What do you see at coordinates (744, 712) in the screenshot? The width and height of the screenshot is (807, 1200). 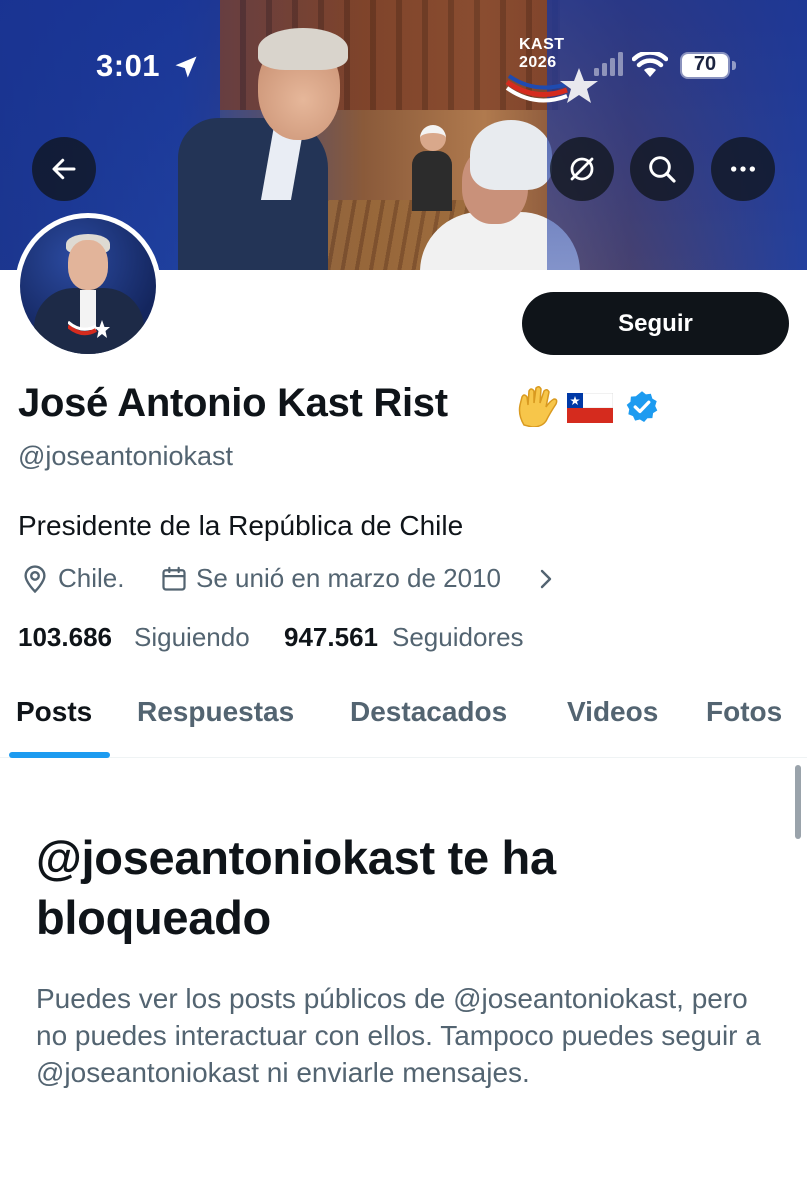 I see `tab-fotos: Fotos` at bounding box center [744, 712].